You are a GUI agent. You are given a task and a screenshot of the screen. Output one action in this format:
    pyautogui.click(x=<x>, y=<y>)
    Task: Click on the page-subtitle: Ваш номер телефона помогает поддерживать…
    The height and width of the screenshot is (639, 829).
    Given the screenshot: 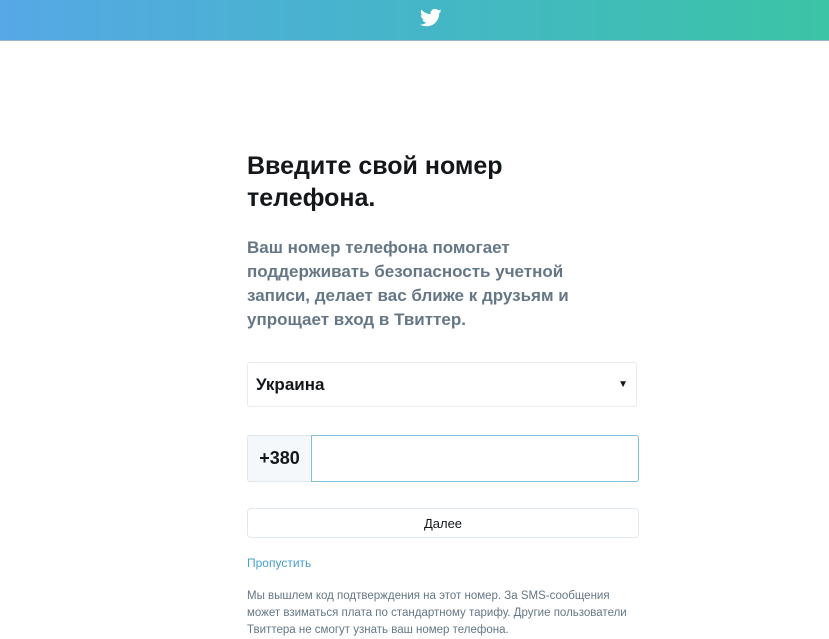 What is the action you would take?
    pyautogui.click(x=408, y=283)
    